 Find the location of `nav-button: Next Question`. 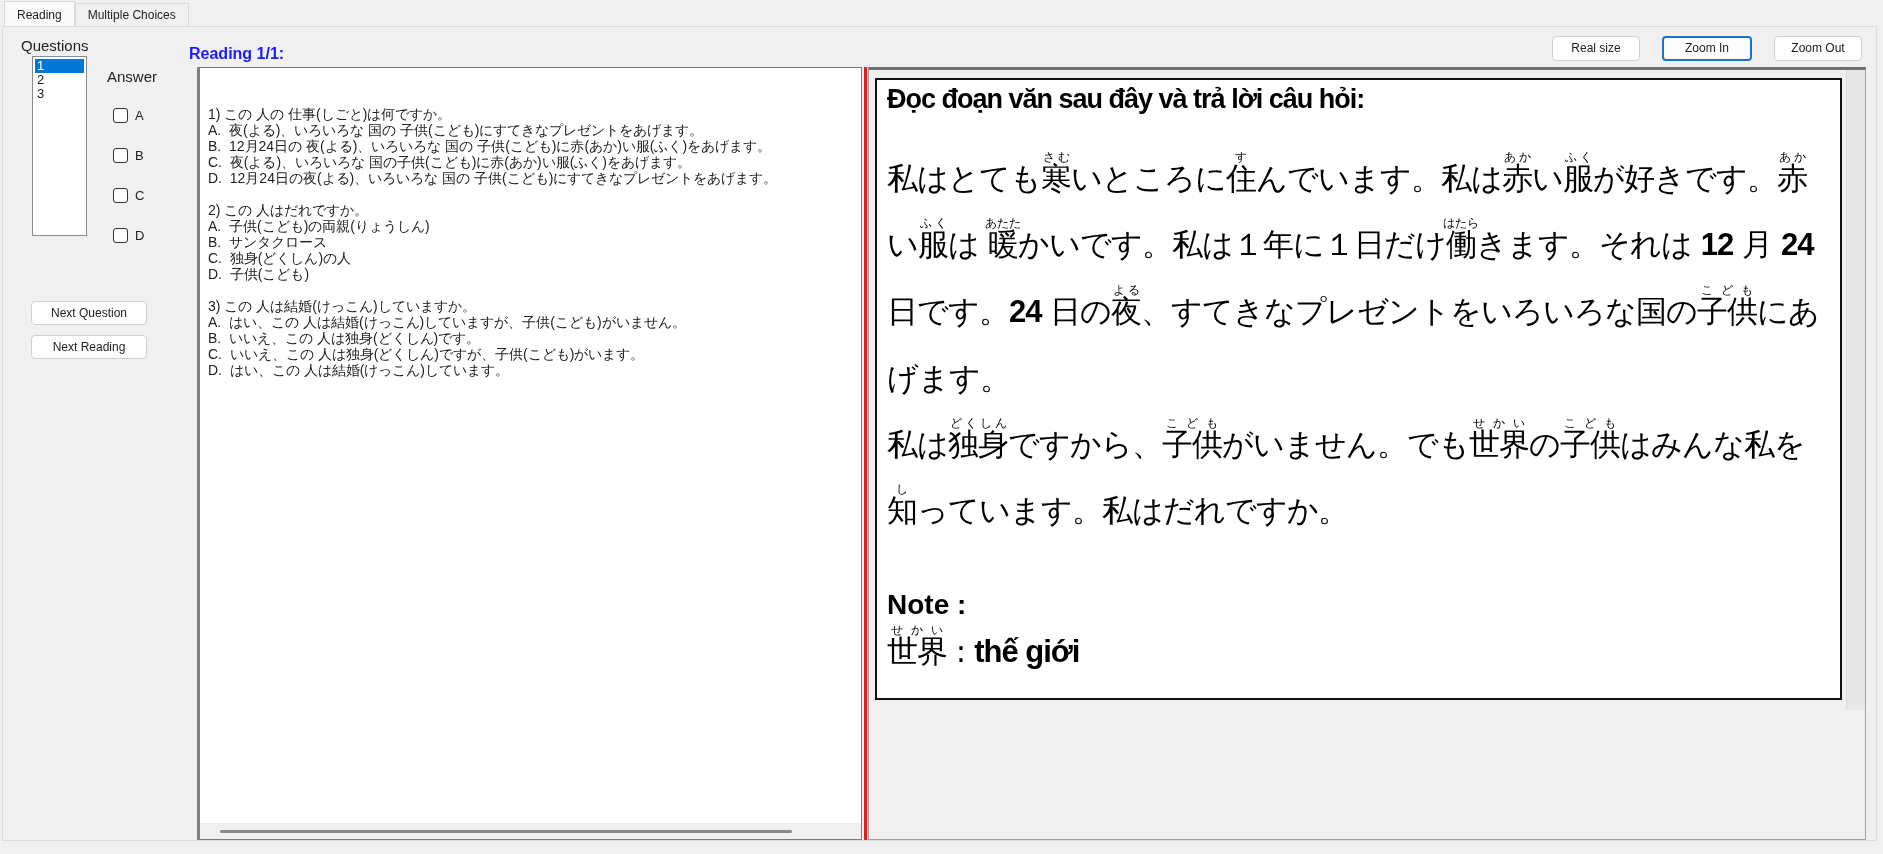

nav-button: Next Question is located at coordinates (89, 313).